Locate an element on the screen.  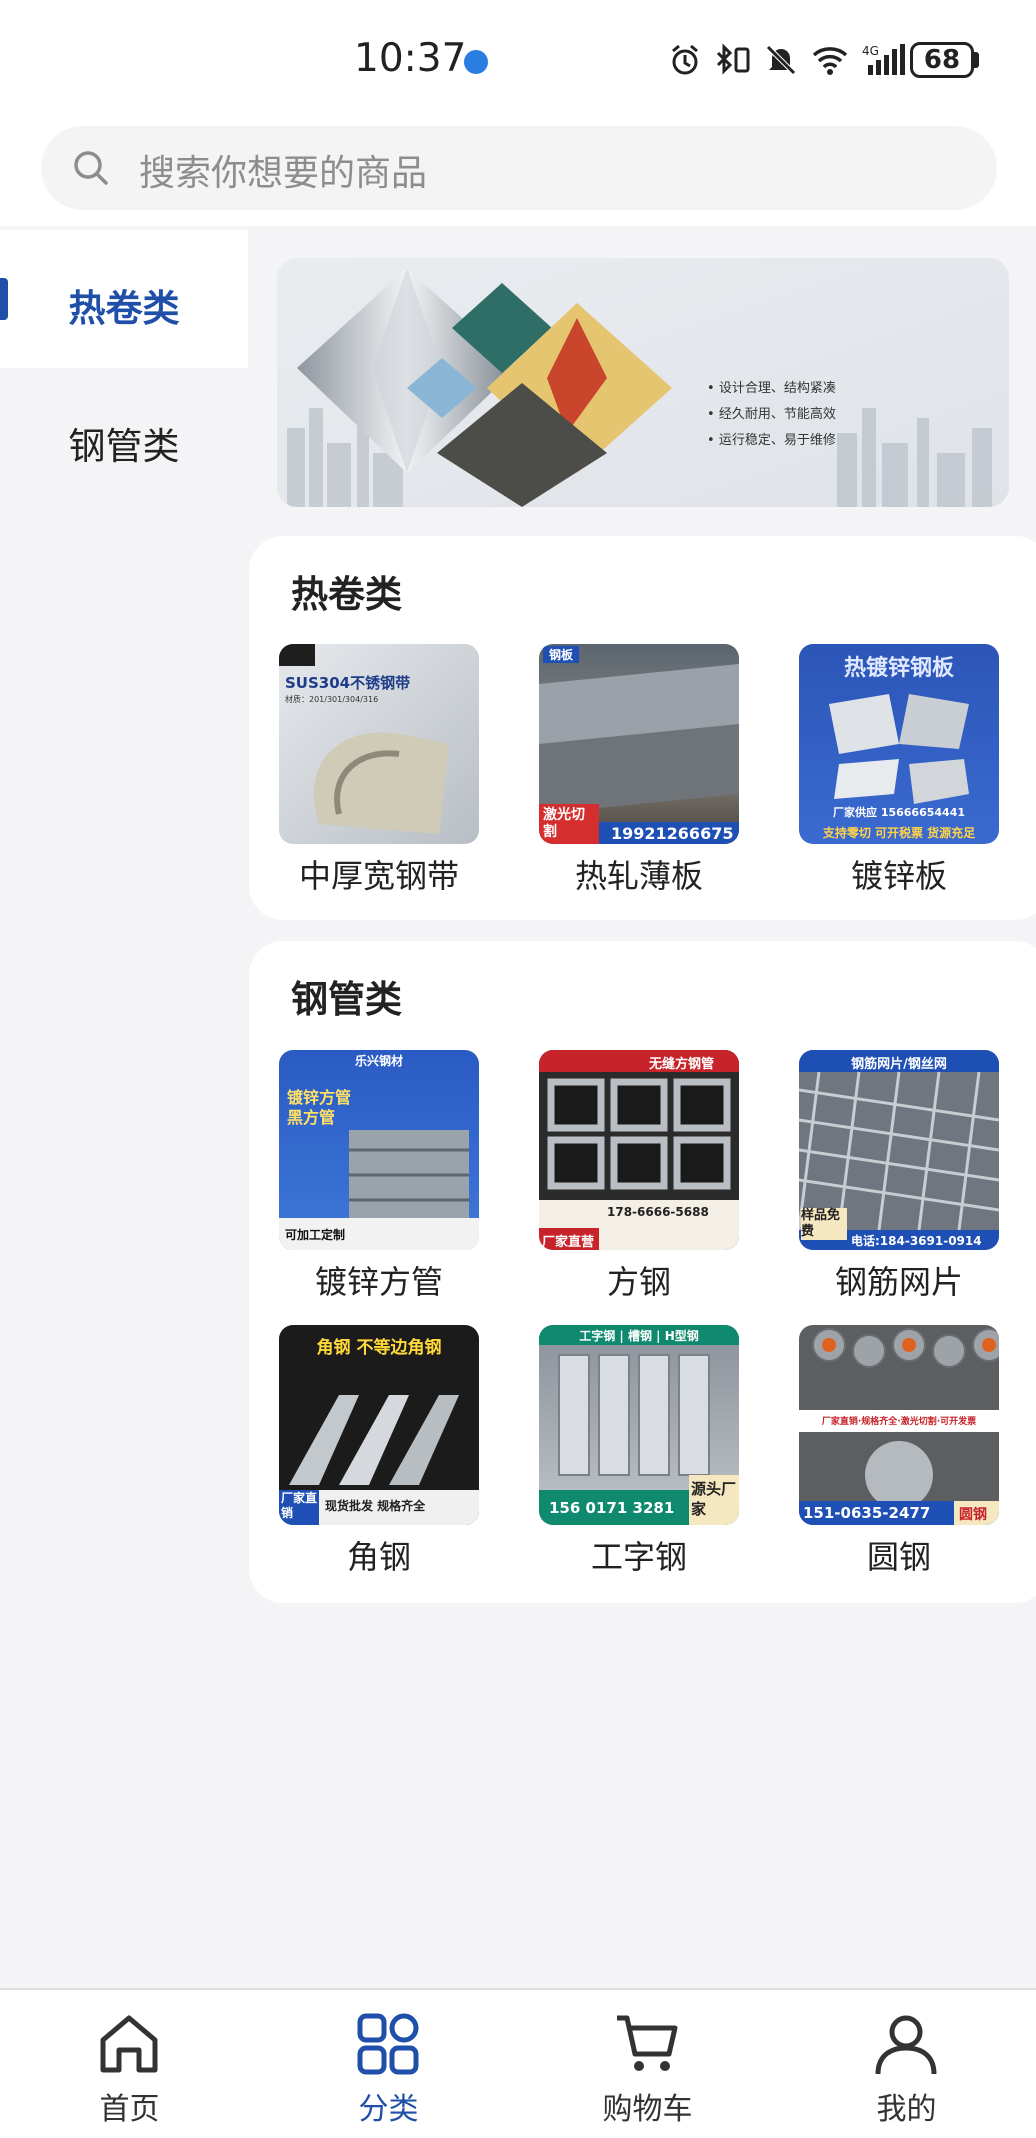
sidebar-item-label: 热卷类 is located at coordinates (124, 308).